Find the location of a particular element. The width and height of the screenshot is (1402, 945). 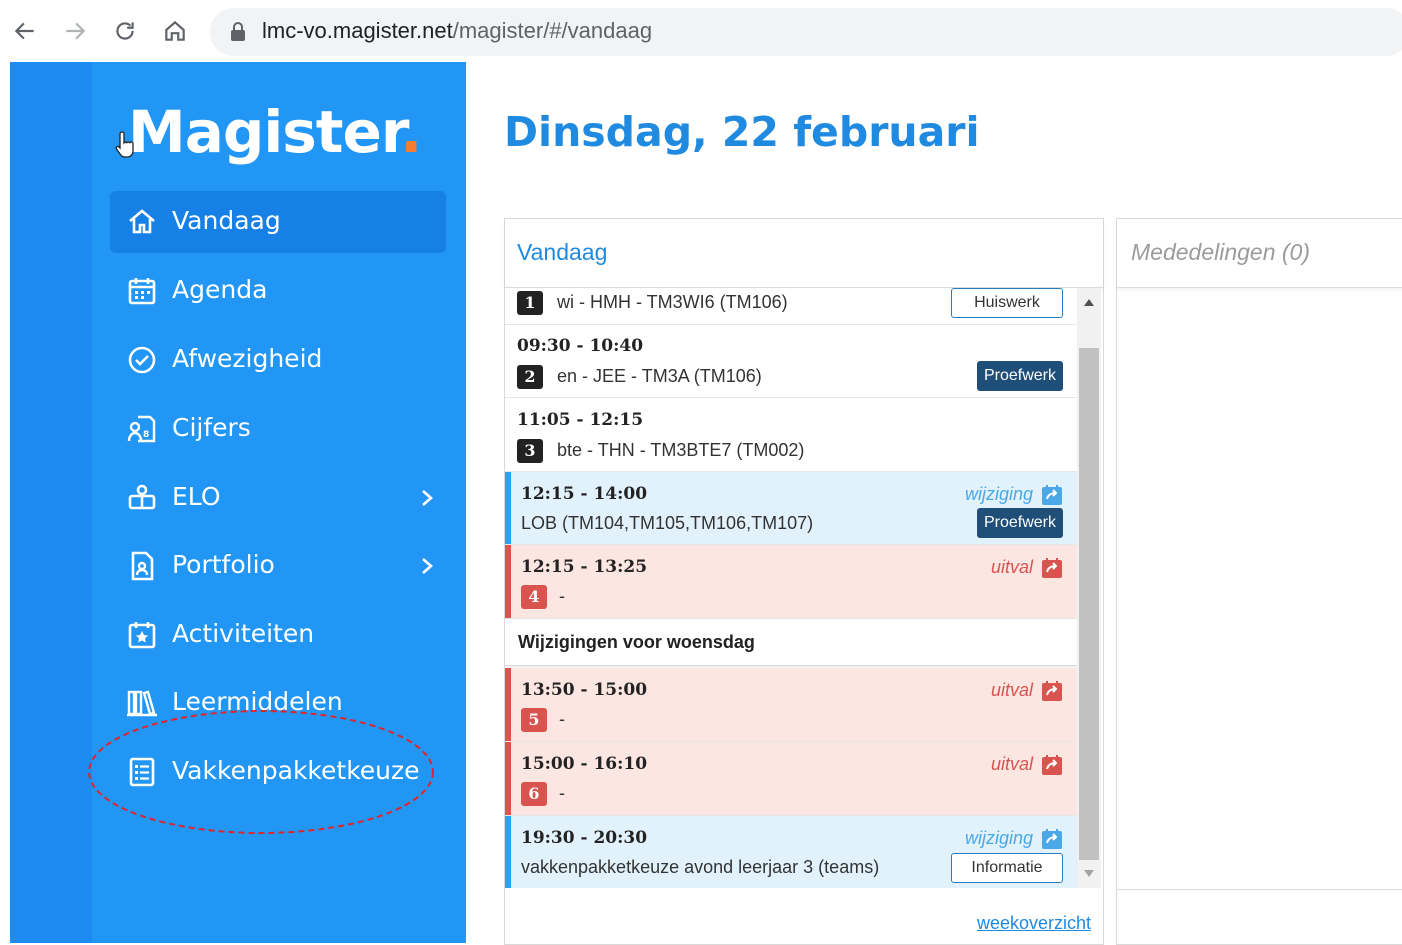

sidebar-item-activiteiten: Activiteiten is located at coordinates (278, 635).